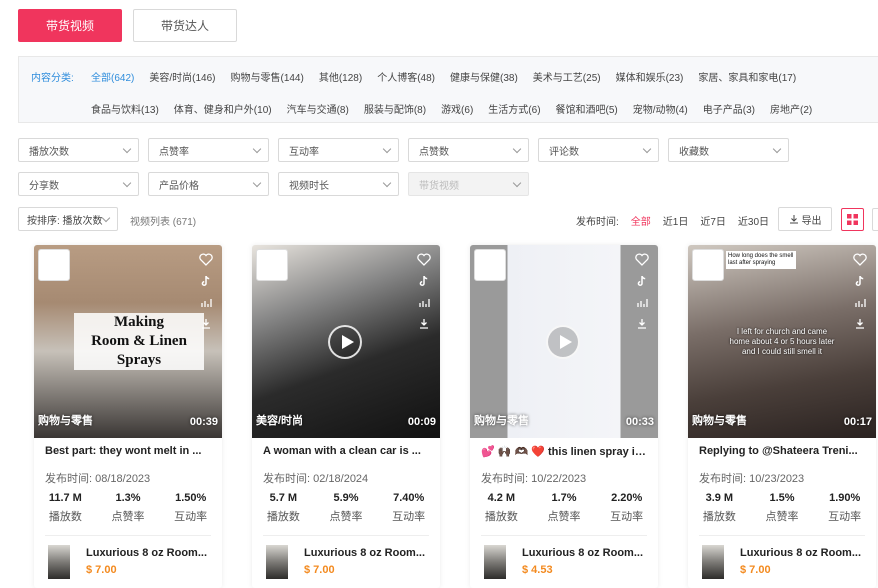 The height and width of the screenshot is (588, 878). Describe the element at coordinates (782, 508) in the screenshot. I see `video-stats: 3.9 M 播放数 1.5% 点赞率 1.90% 互动率` at that location.